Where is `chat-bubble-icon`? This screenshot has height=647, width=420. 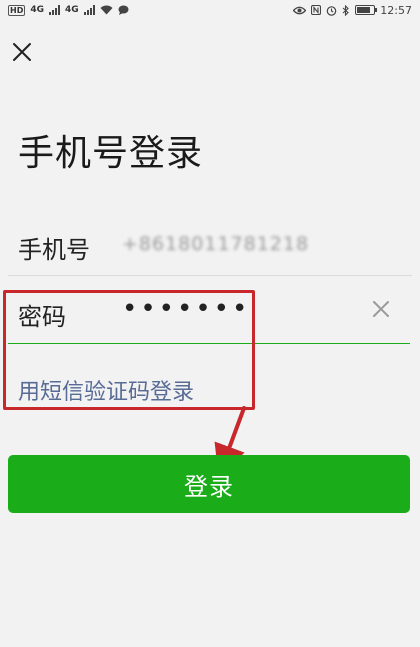
chat-bubble-icon is located at coordinates (123, 10).